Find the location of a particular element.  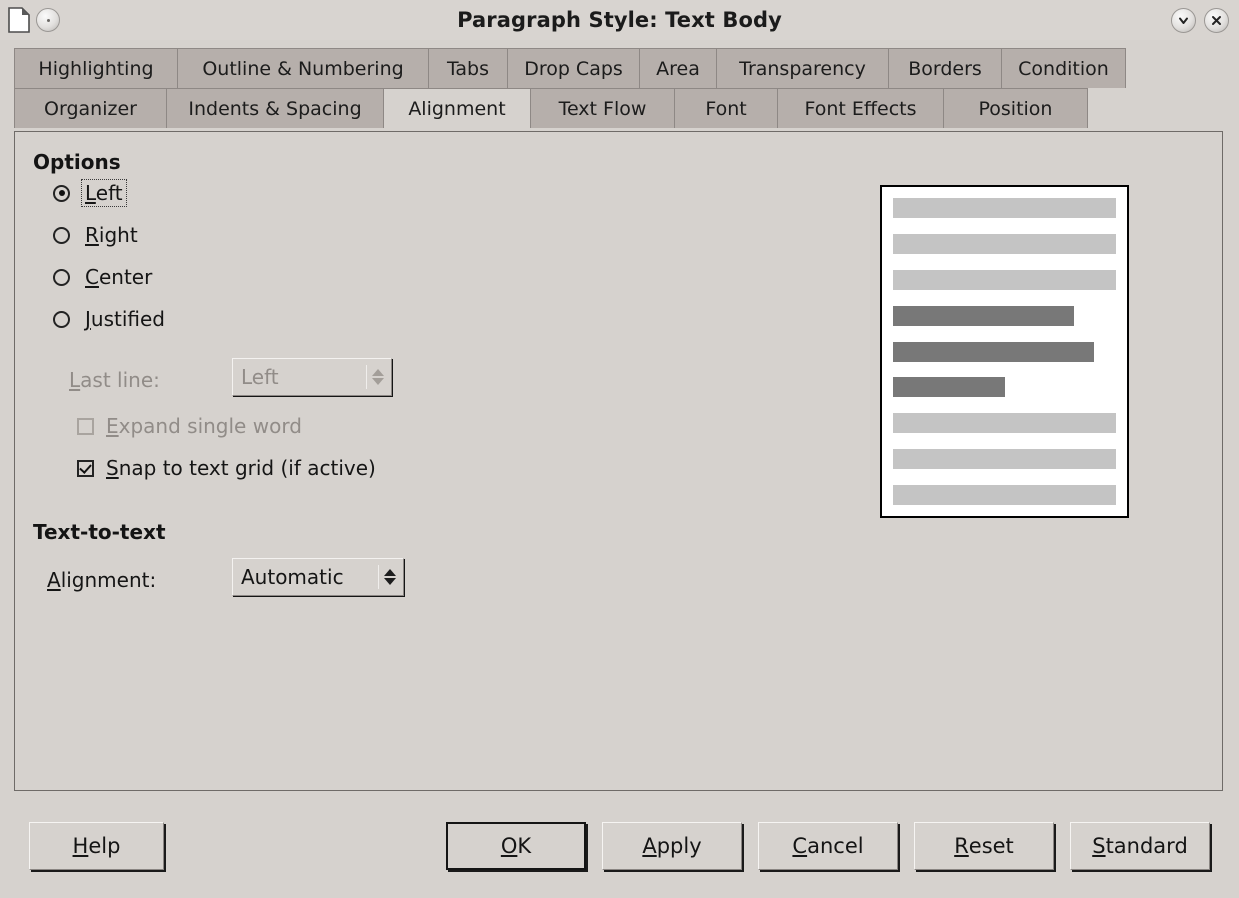

page-title: Paragraph Style: Text Body is located at coordinates (619, 20).